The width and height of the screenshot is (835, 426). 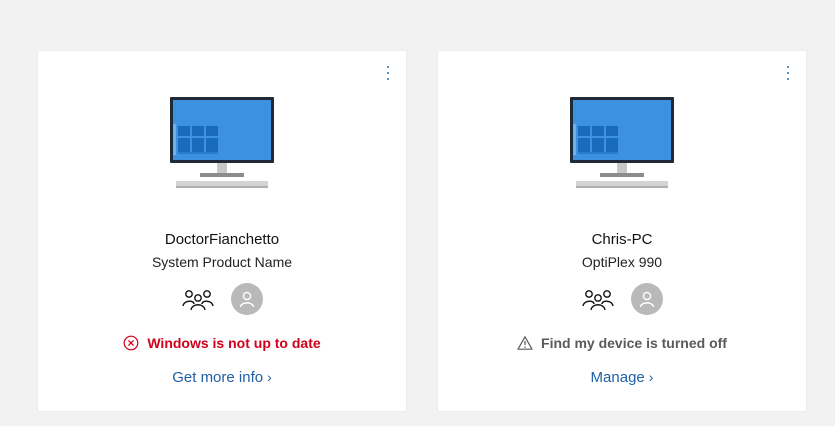 I want to click on get-more-info-link: Get more info ›, so click(x=222, y=377).